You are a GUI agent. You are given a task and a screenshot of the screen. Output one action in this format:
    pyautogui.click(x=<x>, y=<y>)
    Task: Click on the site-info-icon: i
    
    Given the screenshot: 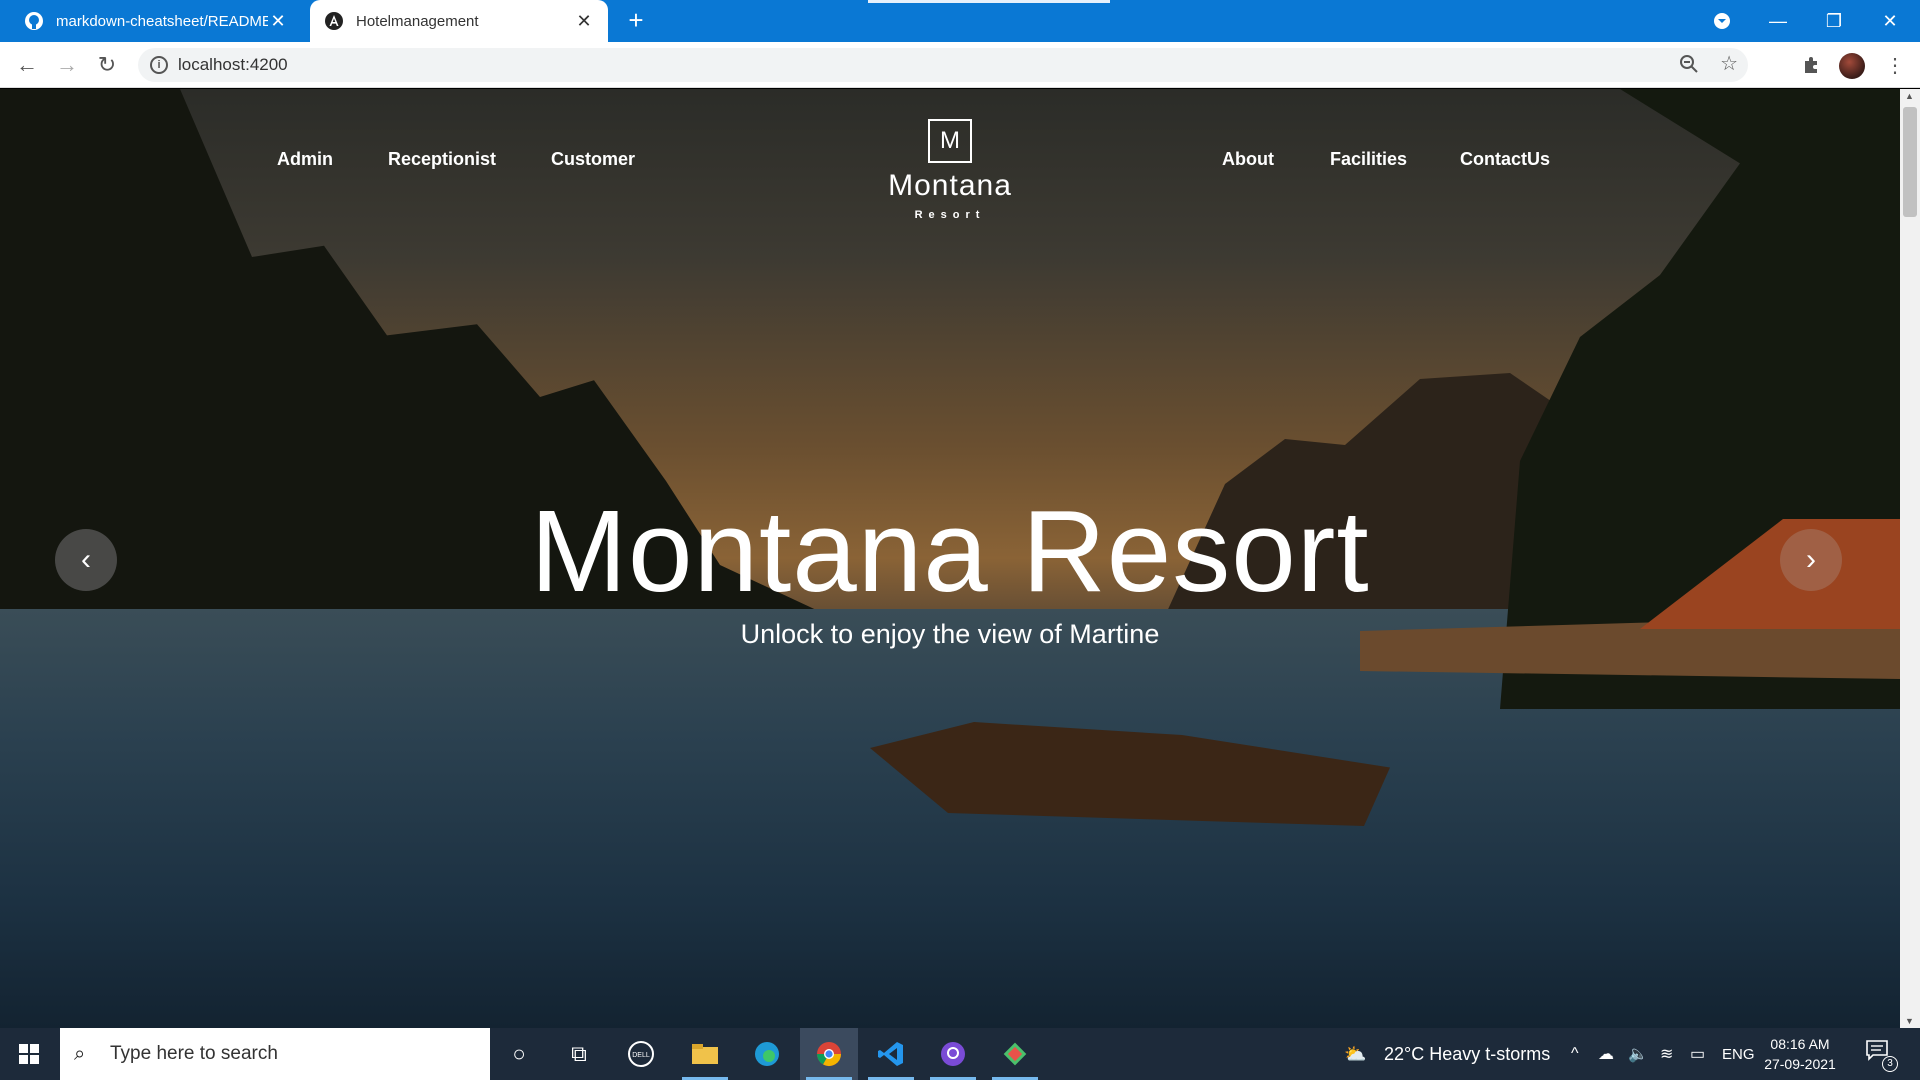 What is the action you would take?
    pyautogui.click(x=159, y=65)
    